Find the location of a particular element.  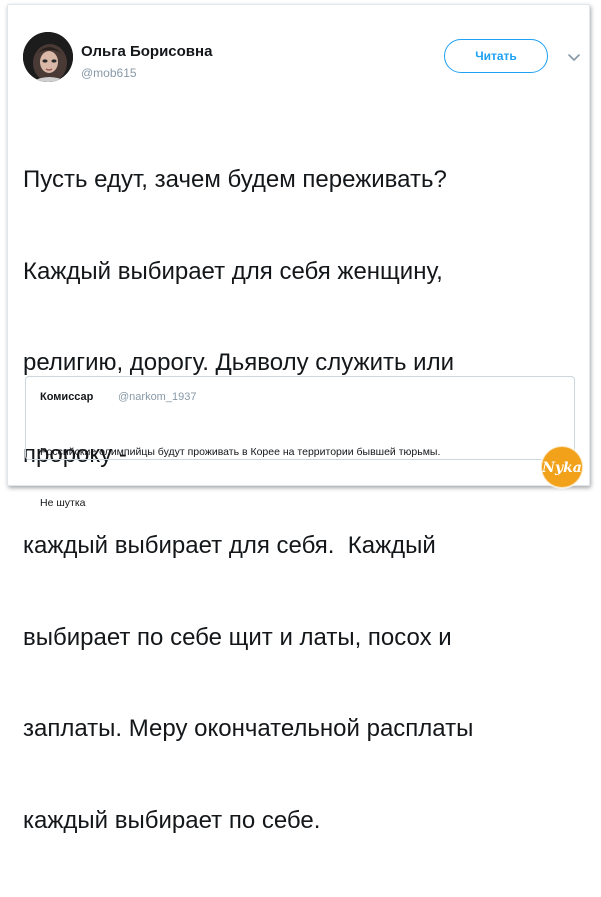

quoted-author-handle: @narkom_1937 is located at coordinates (157, 397).